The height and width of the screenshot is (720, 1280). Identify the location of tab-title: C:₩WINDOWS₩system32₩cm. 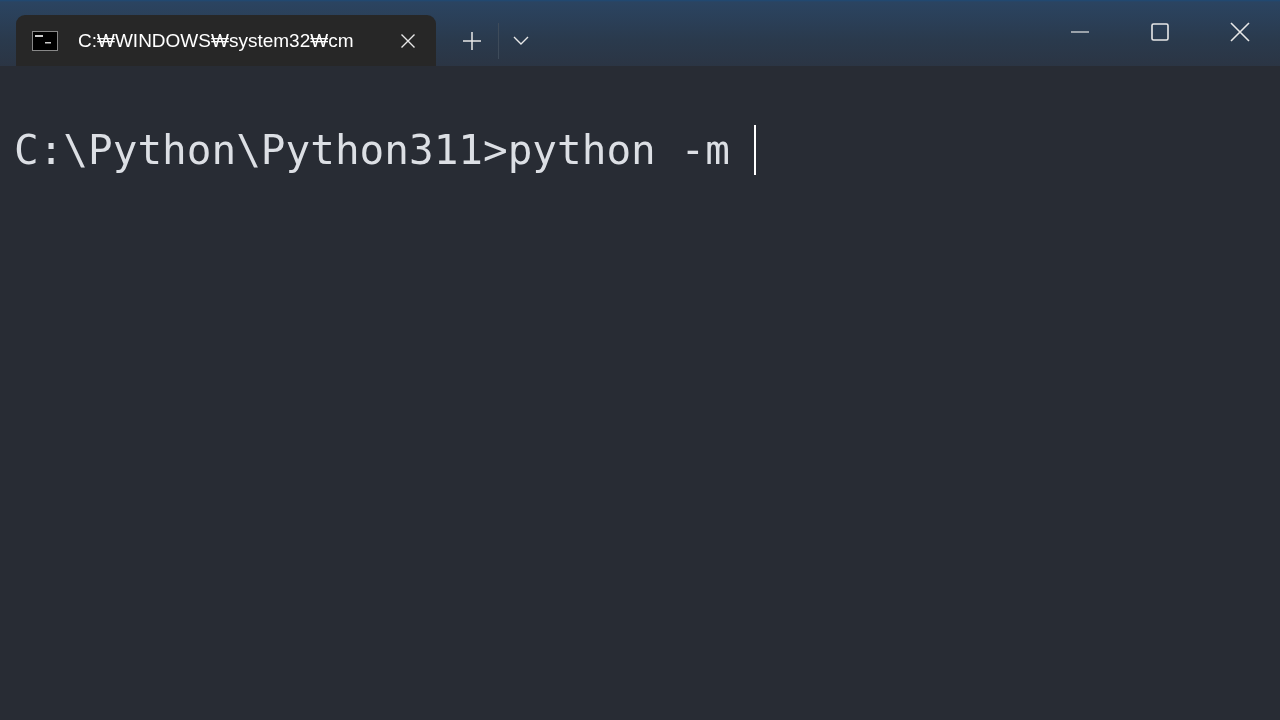
(216, 40).